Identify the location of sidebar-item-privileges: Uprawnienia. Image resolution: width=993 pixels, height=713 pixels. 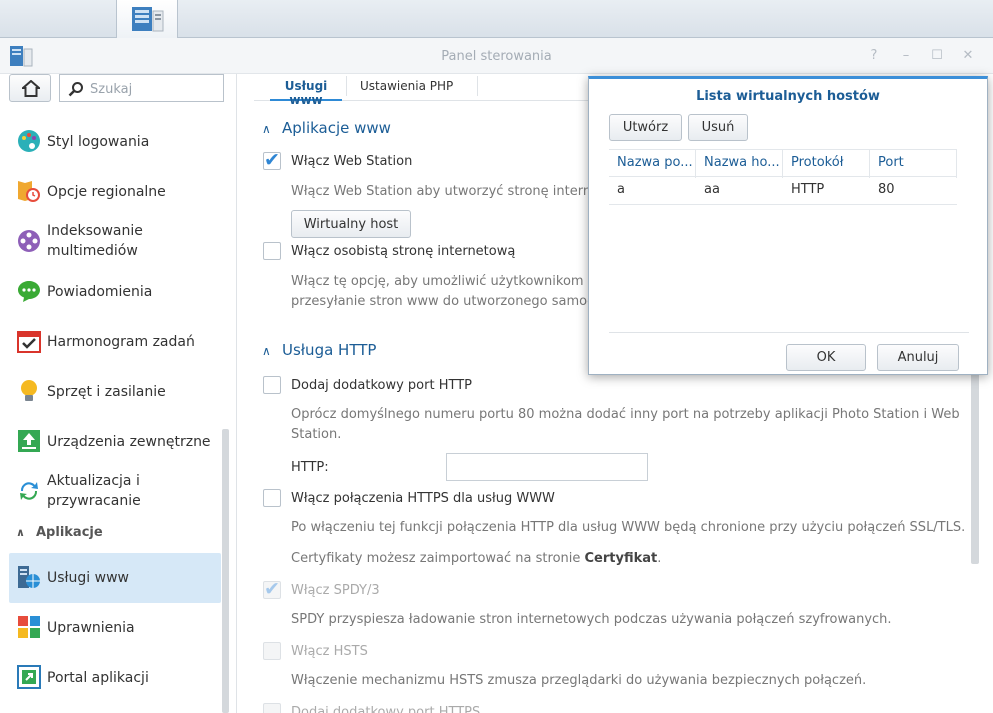
(115, 628).